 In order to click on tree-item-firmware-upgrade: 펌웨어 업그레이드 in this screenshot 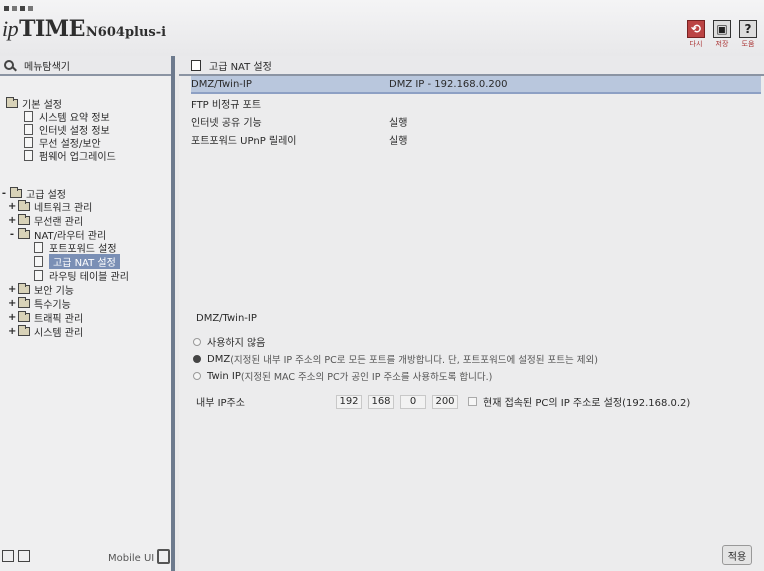, I will do `click(70, 155)`.